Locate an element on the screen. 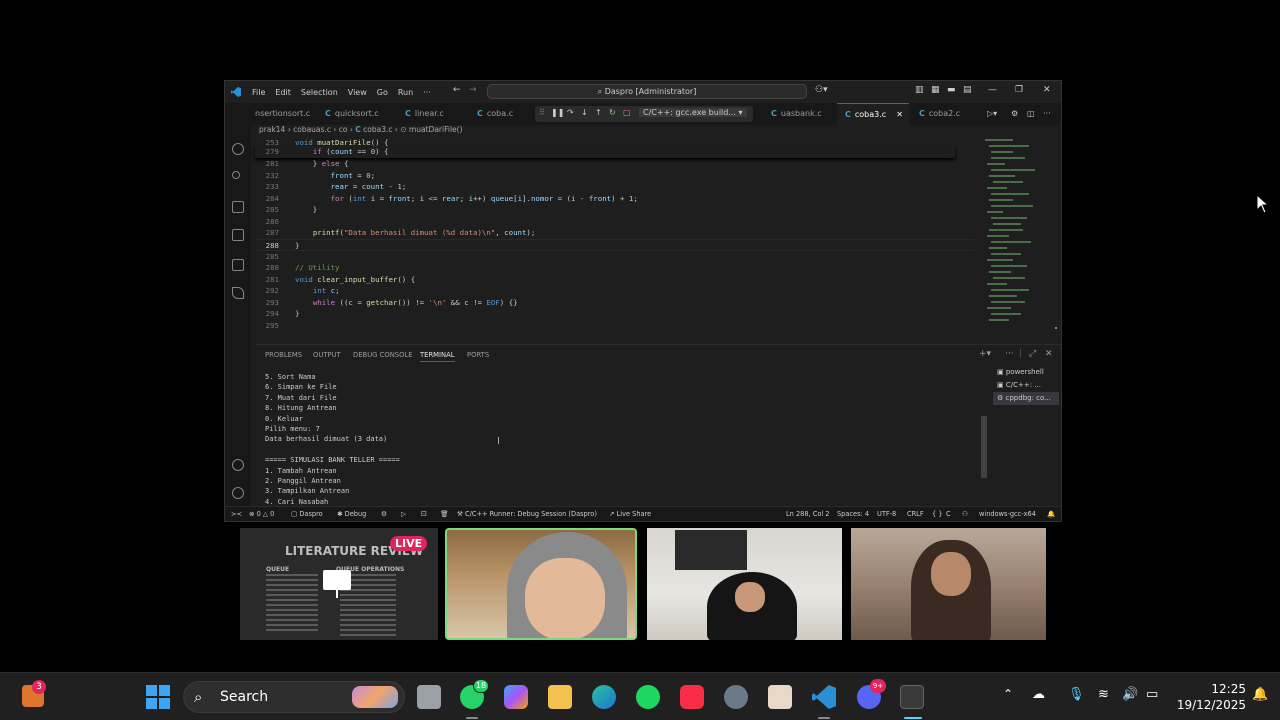  battery-icon: ▭ is located at coordinates (1152, 694).